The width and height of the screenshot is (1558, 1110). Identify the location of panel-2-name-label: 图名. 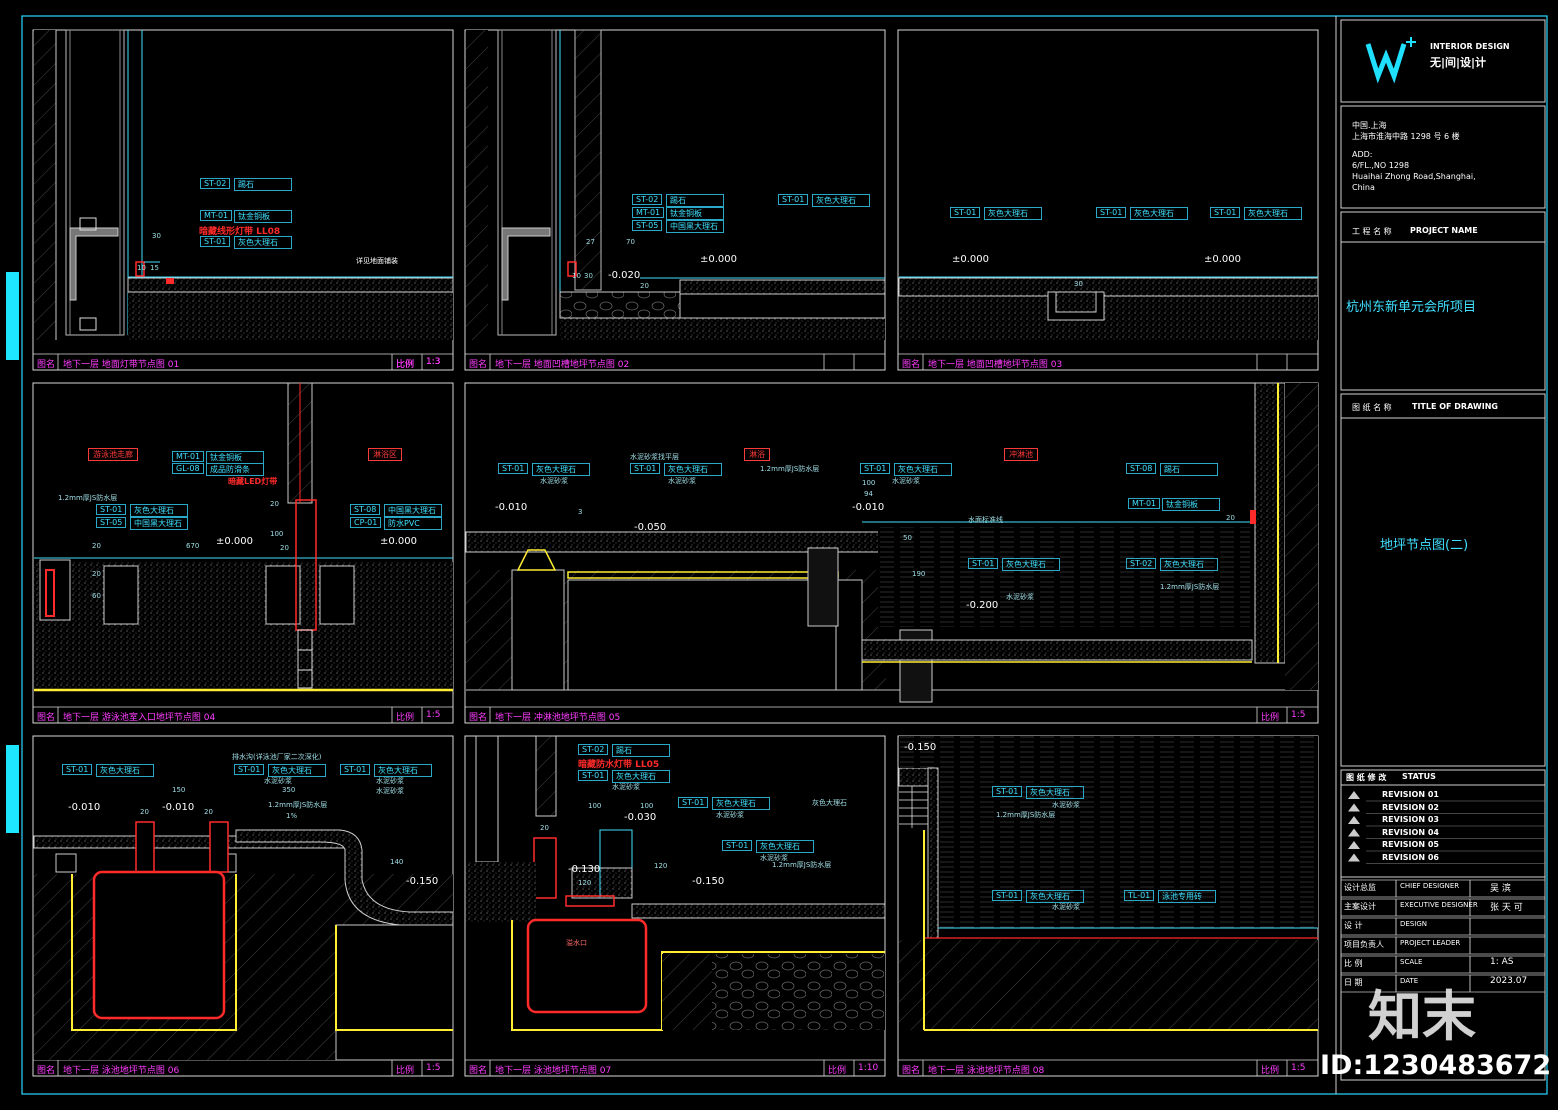
(478, 365).